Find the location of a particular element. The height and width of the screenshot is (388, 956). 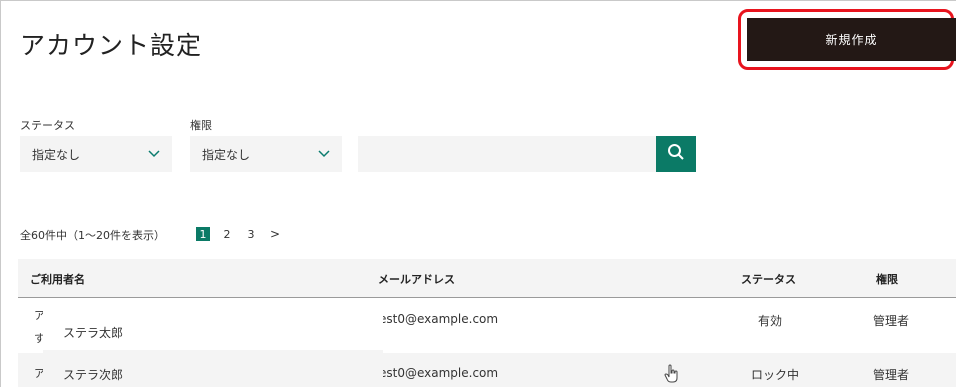

row-2-status: ロック中 is located at coordinates (775, 375).